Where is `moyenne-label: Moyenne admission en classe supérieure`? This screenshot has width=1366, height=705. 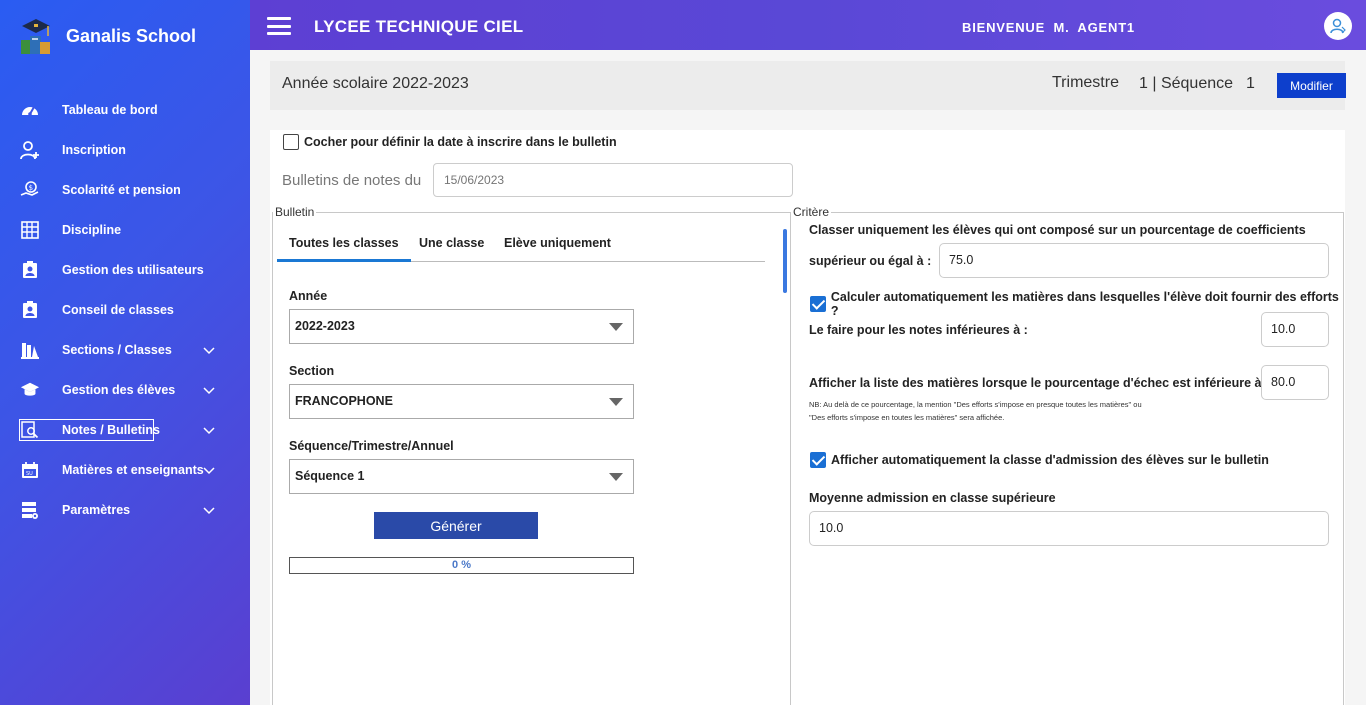 moyenne-label: Moyenne admission en classe supérieure is located at coordinates (932, 498).